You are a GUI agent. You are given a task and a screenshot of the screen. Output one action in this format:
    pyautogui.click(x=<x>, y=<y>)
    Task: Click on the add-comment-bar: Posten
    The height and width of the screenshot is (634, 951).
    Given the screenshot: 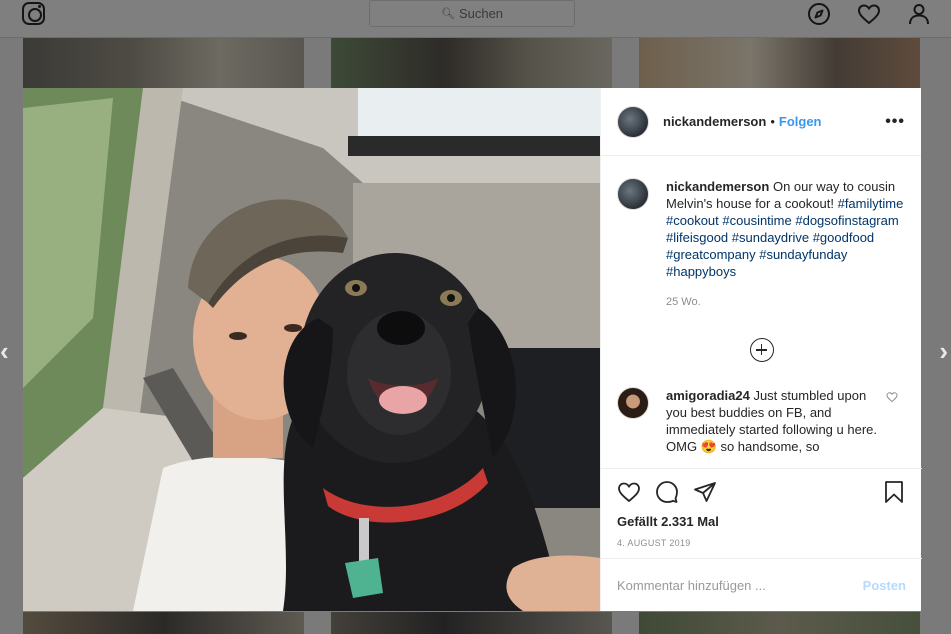 What is the action you would take?
    pyautogui.click(x=761, y=584)
    